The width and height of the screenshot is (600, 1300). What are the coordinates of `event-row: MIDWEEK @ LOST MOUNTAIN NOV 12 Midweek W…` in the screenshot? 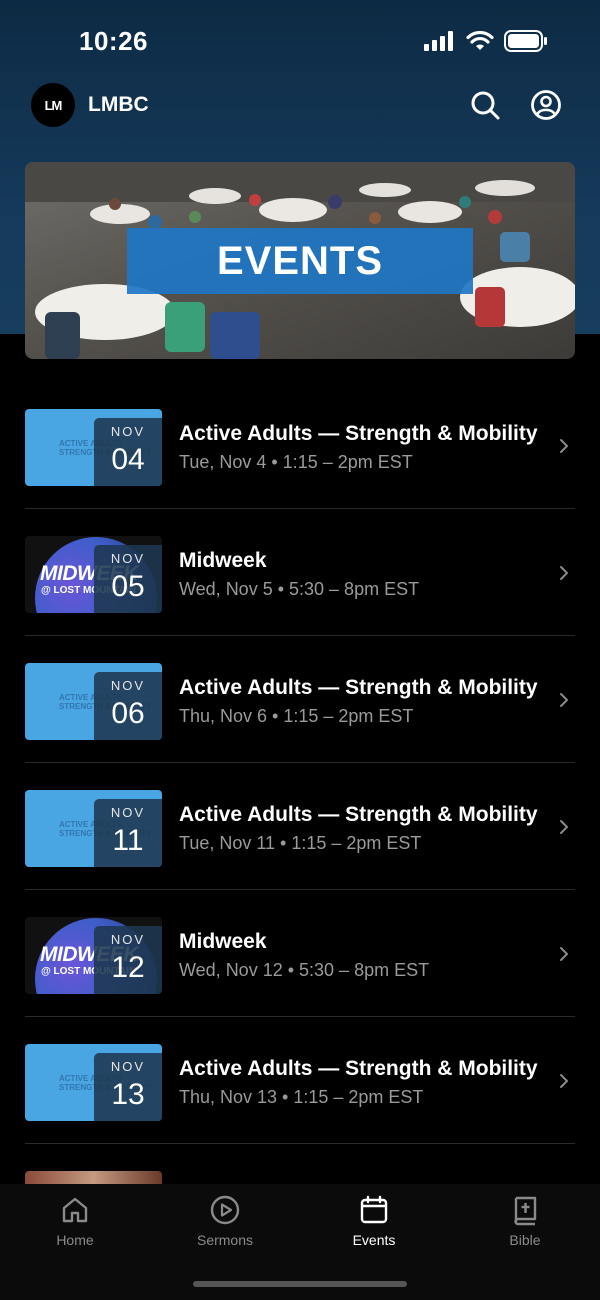 It's located at (300, 953).